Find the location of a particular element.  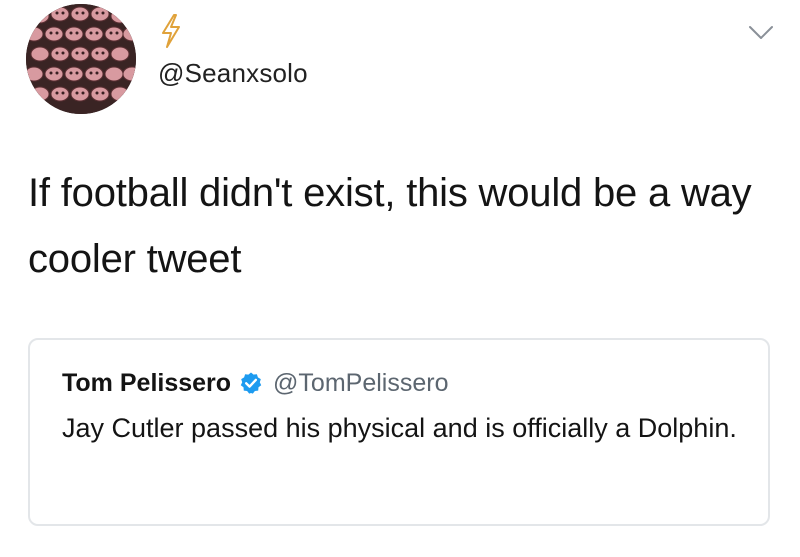

verified-badge-icon is located at coordinates (251, 383).